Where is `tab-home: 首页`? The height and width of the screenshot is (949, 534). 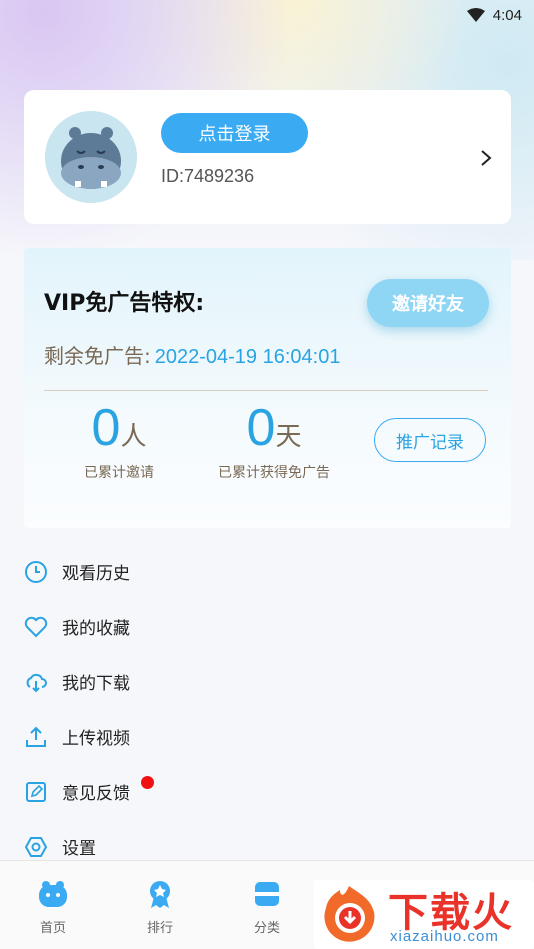 tab-home: 首页 is located at coordinates (53, 907).